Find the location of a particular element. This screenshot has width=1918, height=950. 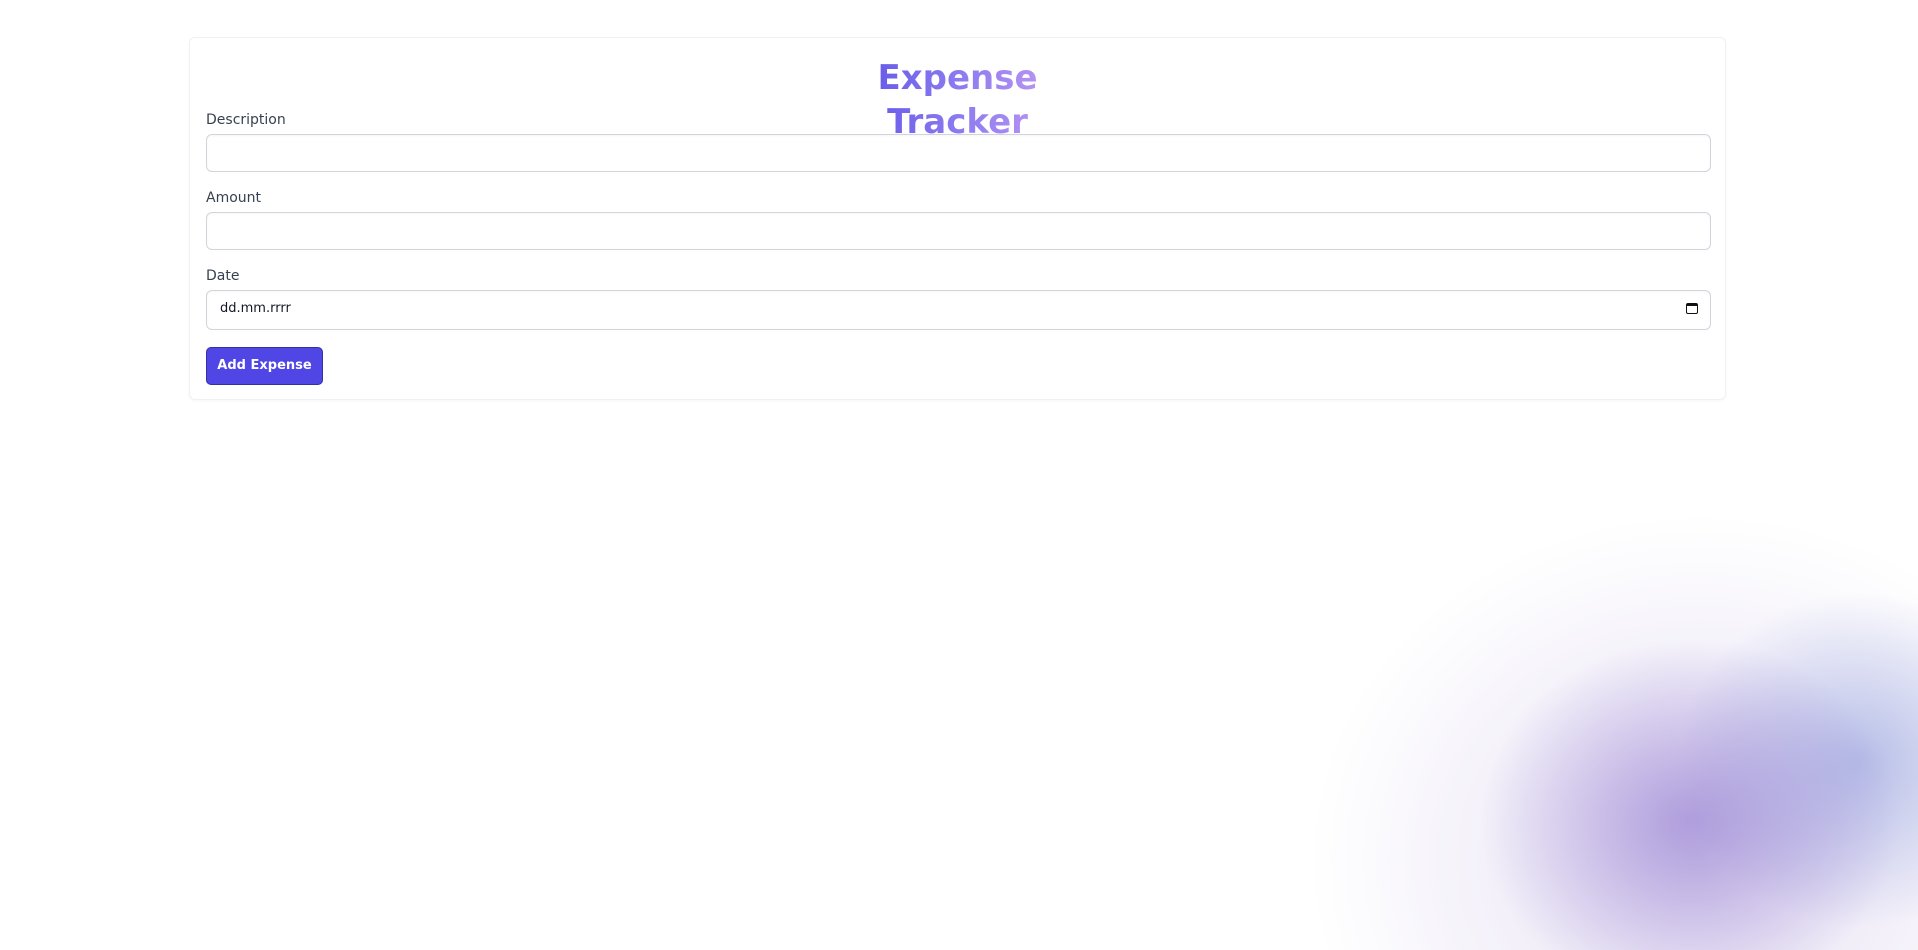

date-input-placeholder: dd.mm.rrrr is located at coordinates (255, 308).